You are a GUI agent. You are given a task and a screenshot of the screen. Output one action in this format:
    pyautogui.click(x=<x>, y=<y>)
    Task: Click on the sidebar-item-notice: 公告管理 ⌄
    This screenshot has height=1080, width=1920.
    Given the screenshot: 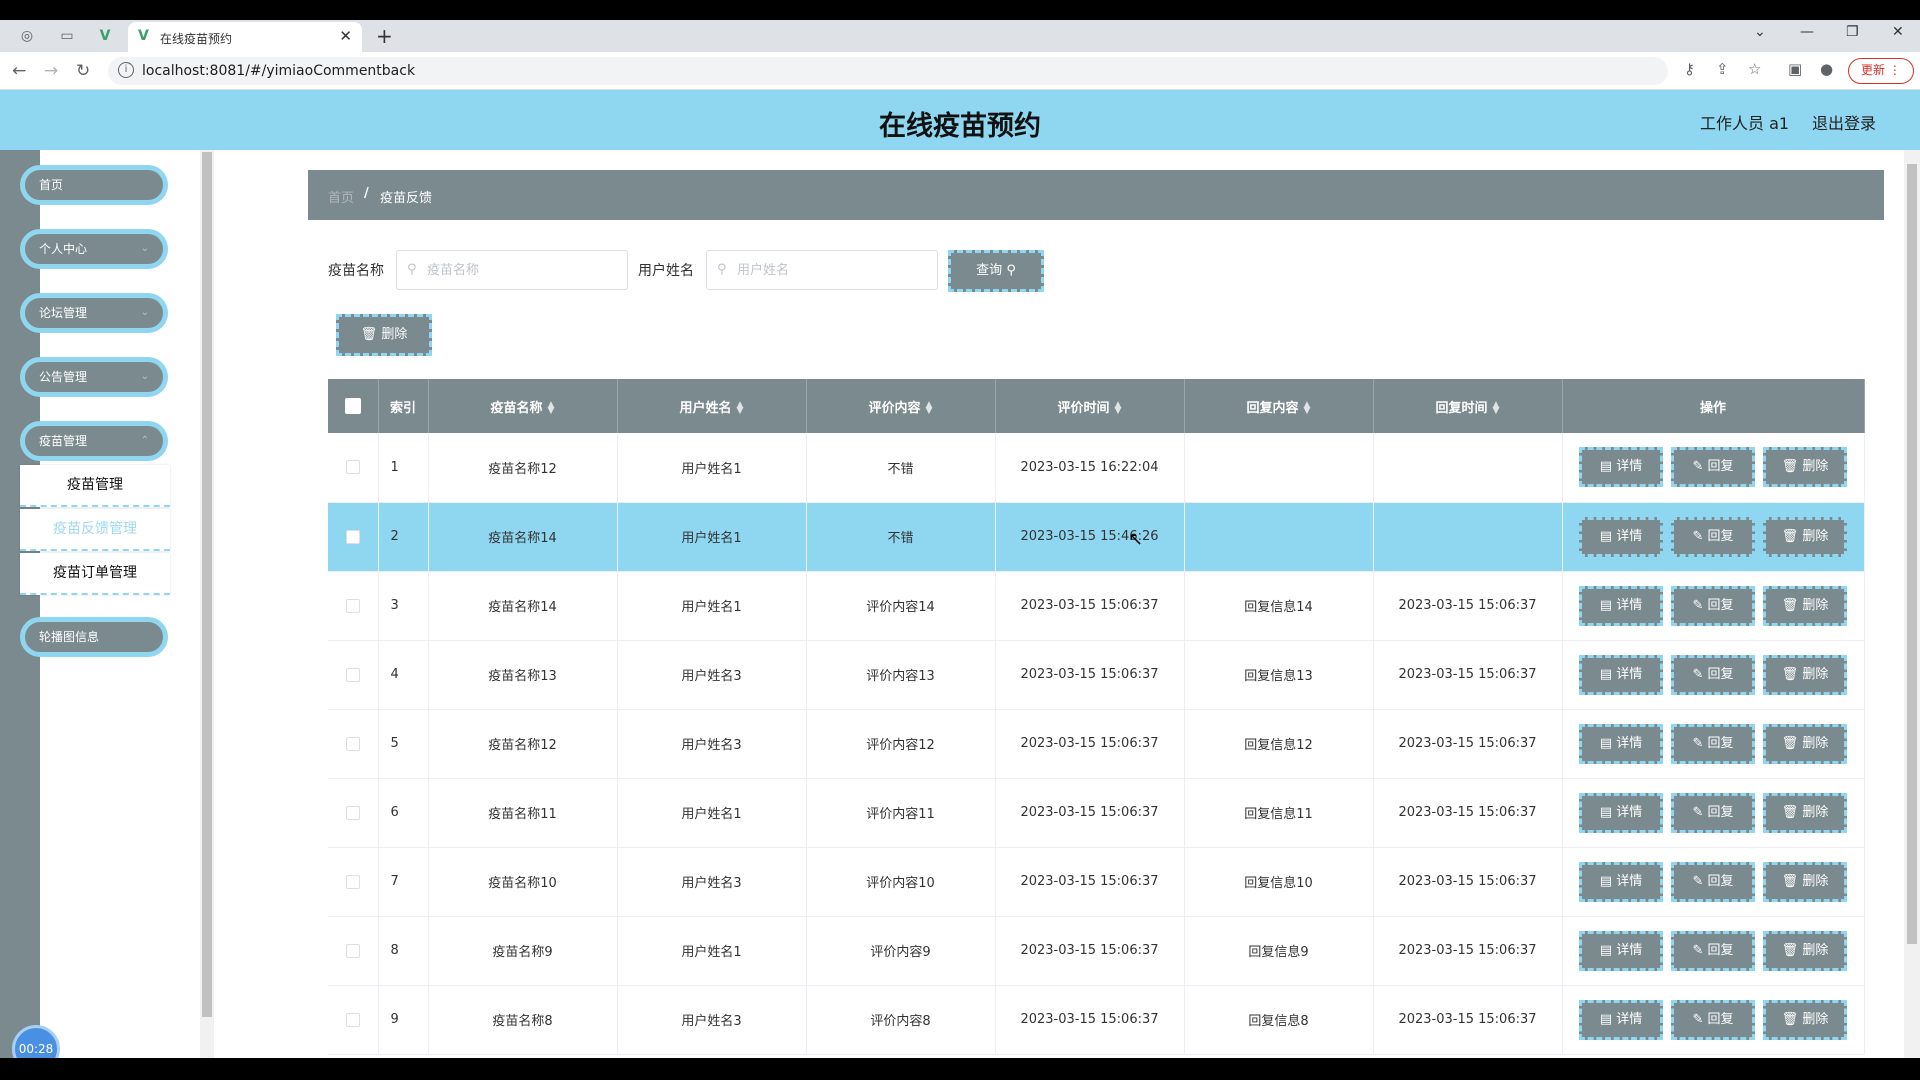 What is the action you would take?
    pyautogui.click(x=94, y=377)
    